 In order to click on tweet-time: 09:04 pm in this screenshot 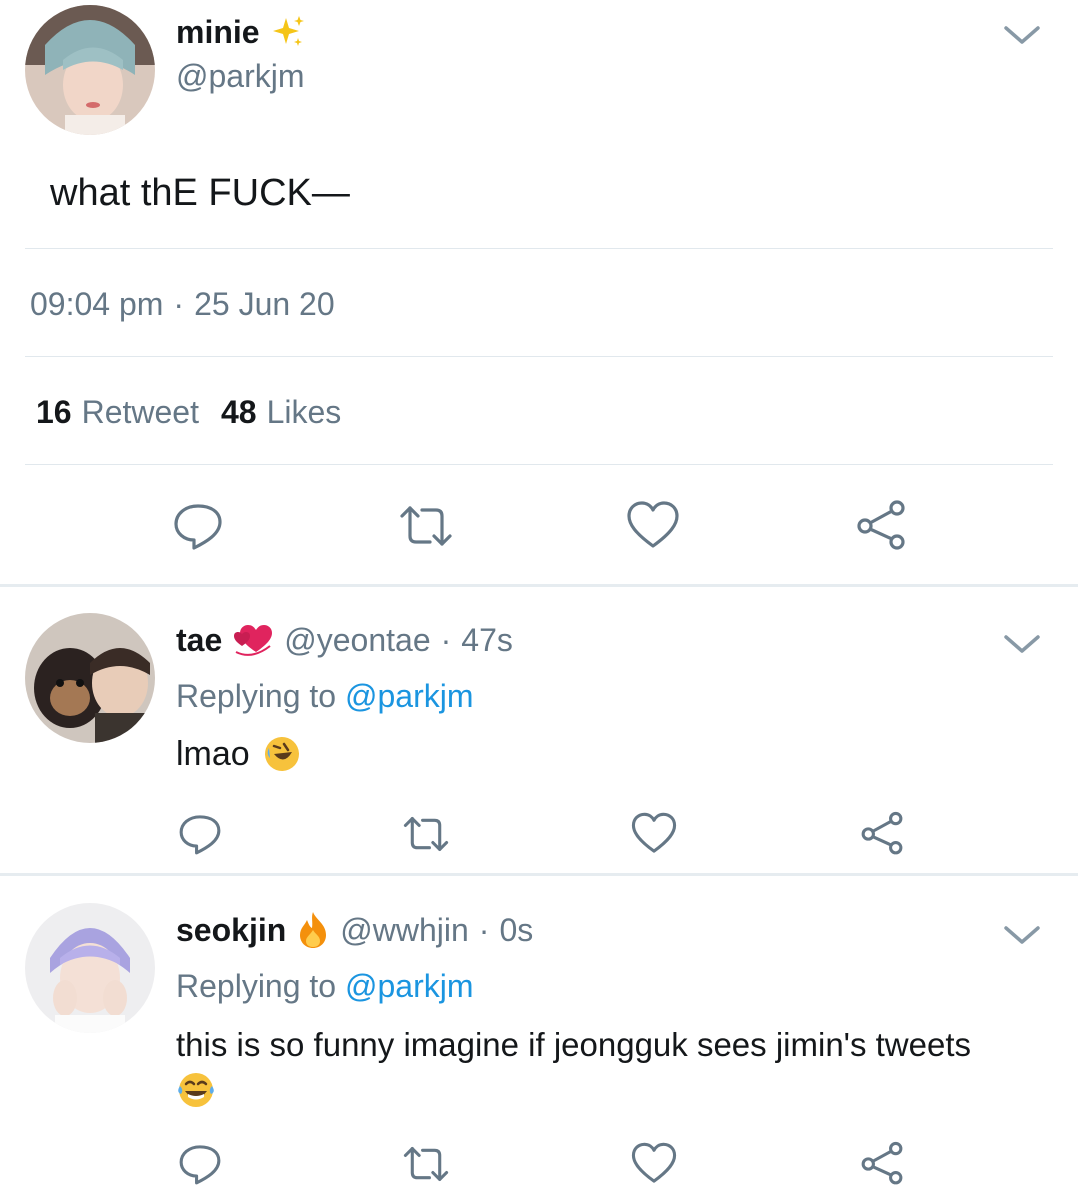, I will do `click(97, 304)`.